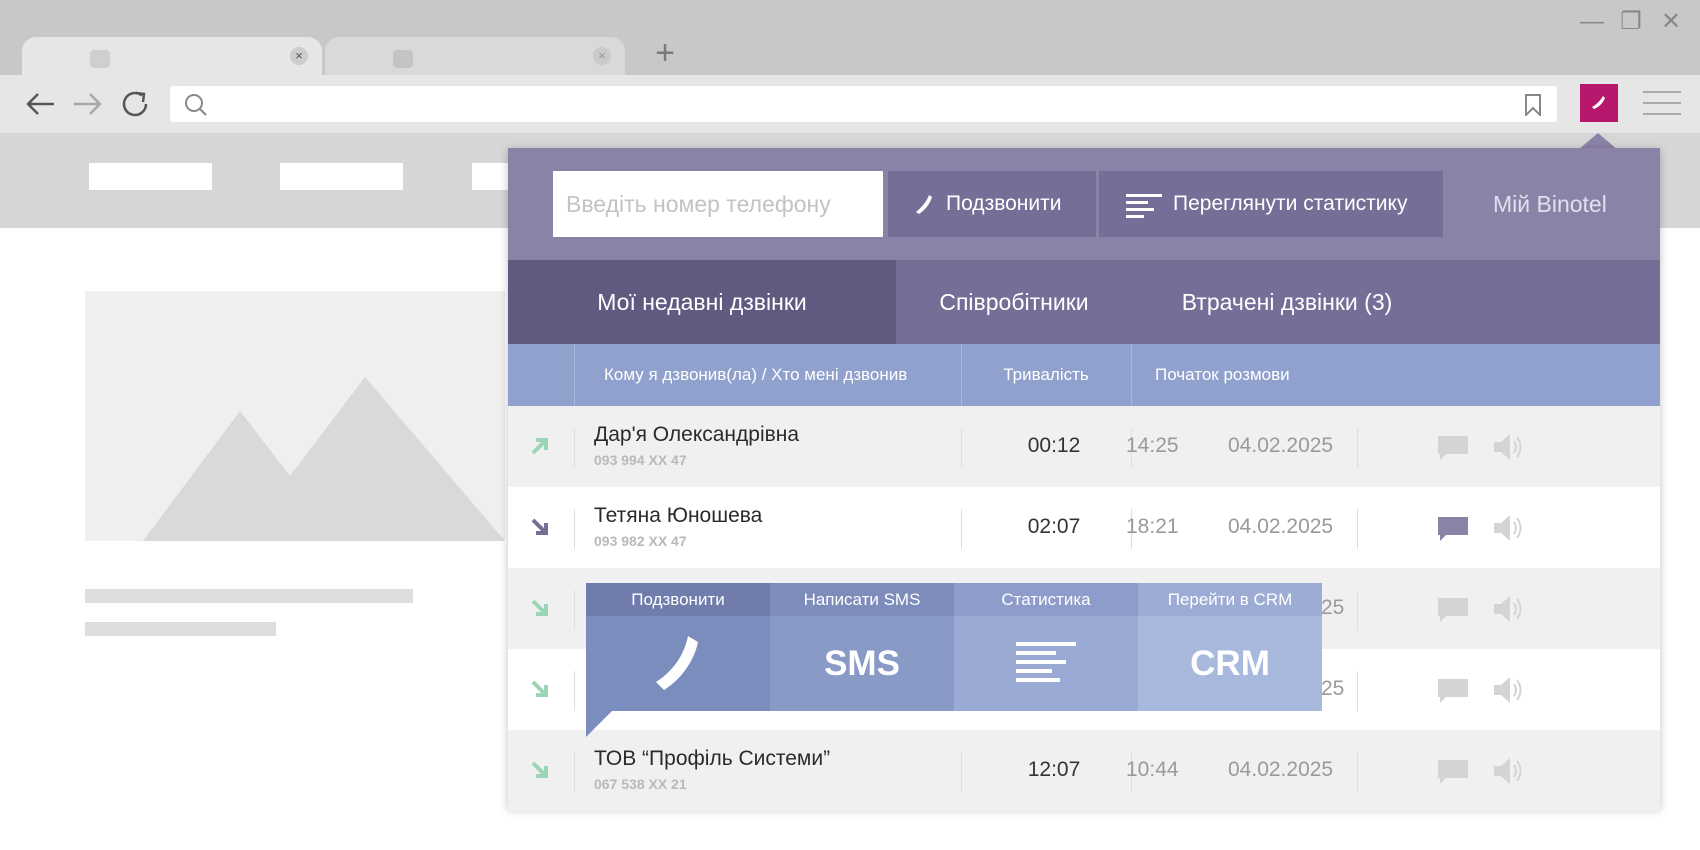  I want to click on column-start: Початок розмови, so click(1222, 374).